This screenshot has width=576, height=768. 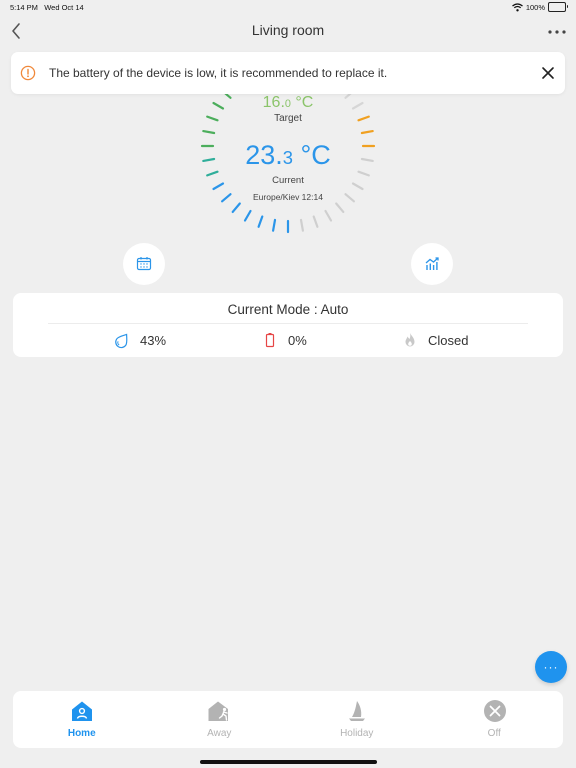 I want to click on valve-stat: Closed, so click(x=434, y=340).